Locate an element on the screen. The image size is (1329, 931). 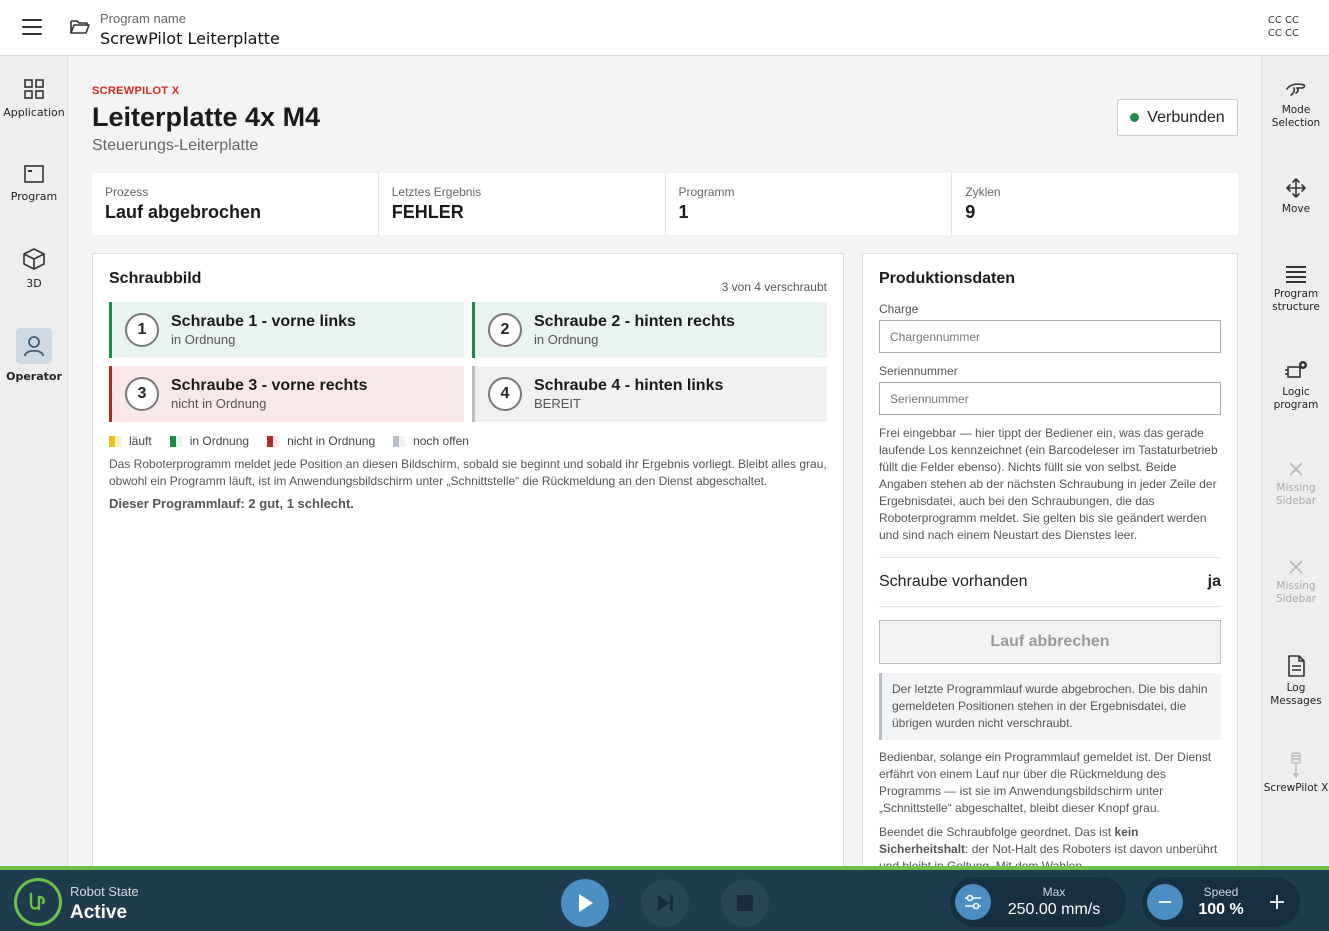
stop-button is located at coordinates (745, 903).